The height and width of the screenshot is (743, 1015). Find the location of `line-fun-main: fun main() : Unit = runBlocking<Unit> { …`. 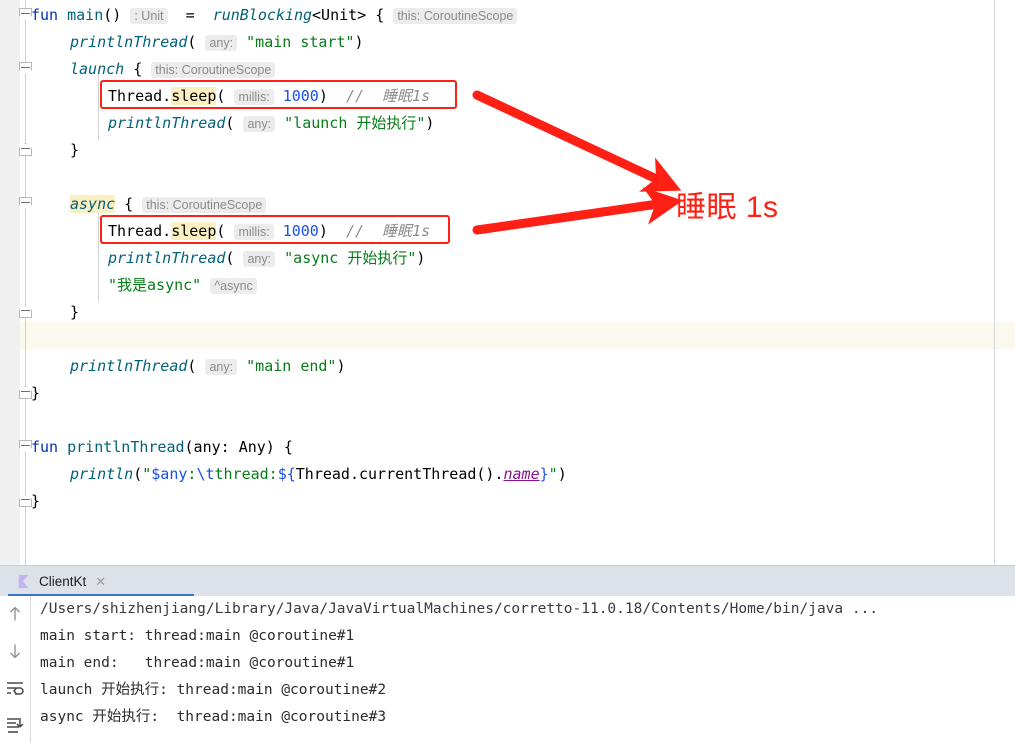

line-fun-main: fun main() : Unit = runBlocking<Unit> { … is located at coordinates (274, 15).